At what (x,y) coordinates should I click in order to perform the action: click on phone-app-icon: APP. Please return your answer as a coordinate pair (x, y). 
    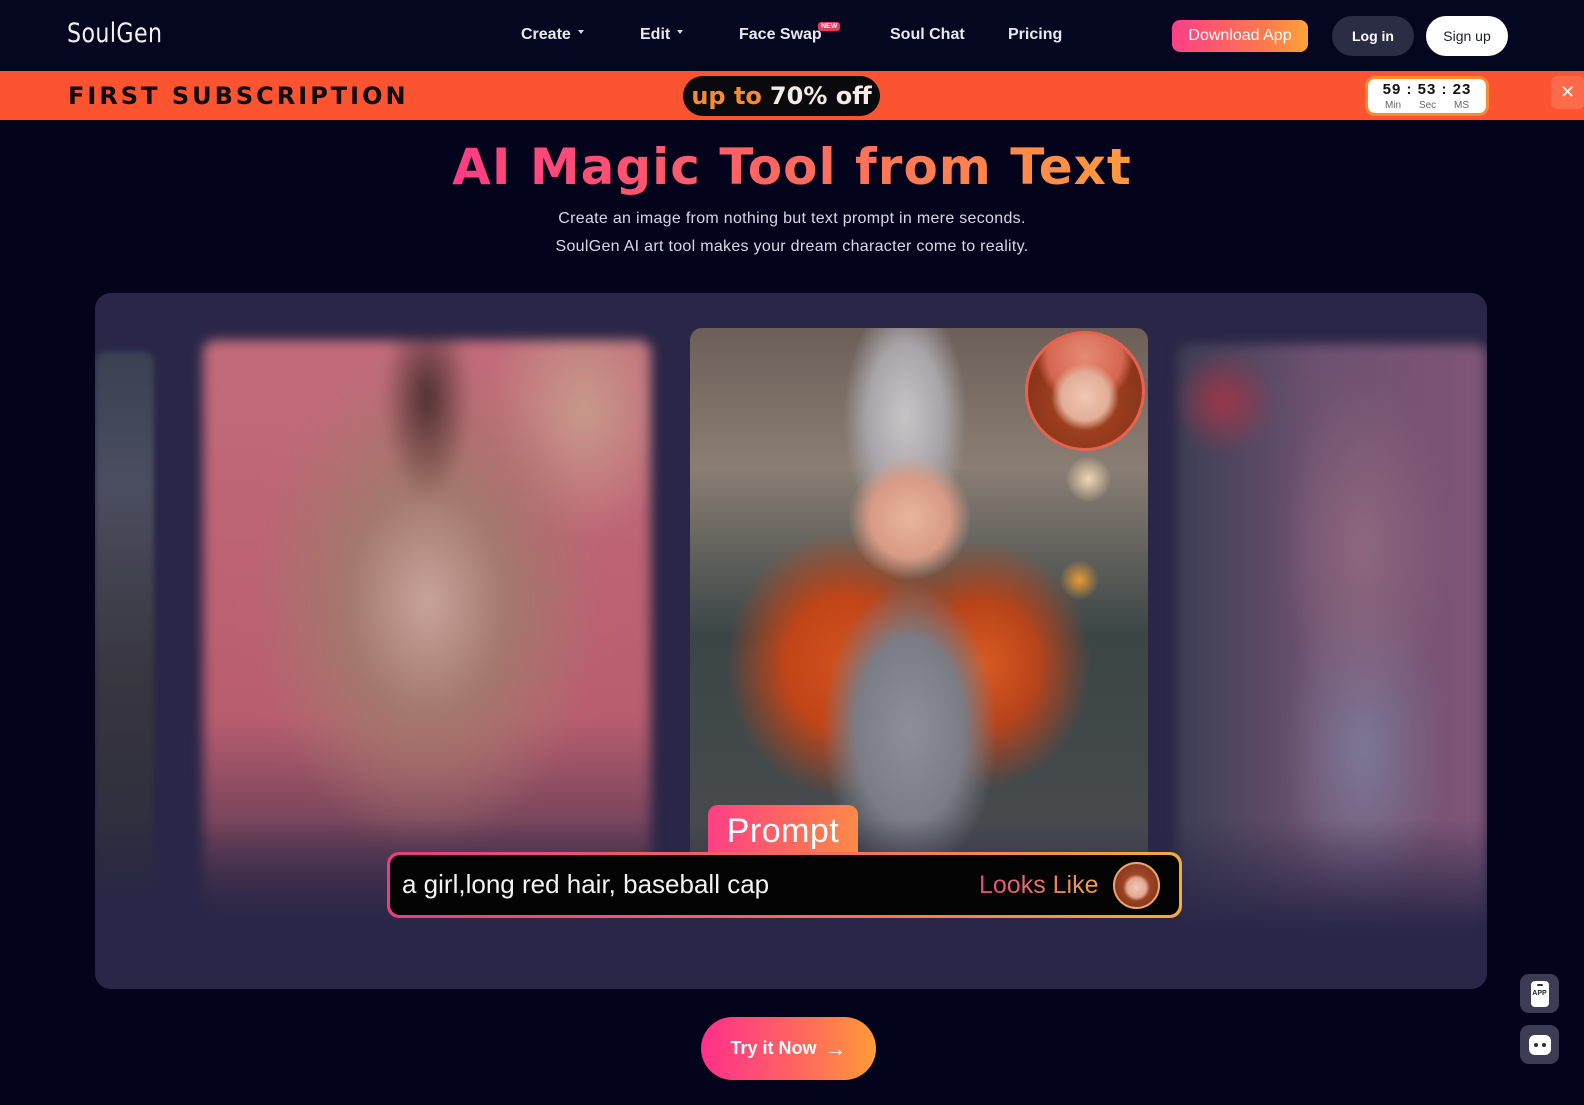
    Looking at the image, I should click on (1539, 993).